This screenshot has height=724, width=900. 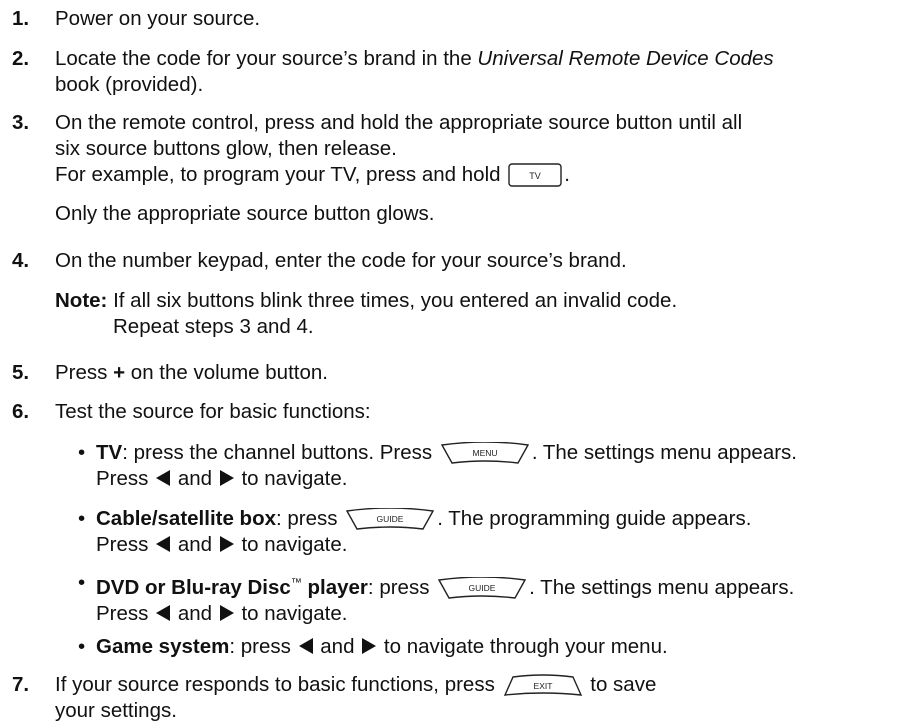 What do you see at coordinates (21, 684) in the screenshot?
I see `step-number: 7.` at bounding box center [21, 684].